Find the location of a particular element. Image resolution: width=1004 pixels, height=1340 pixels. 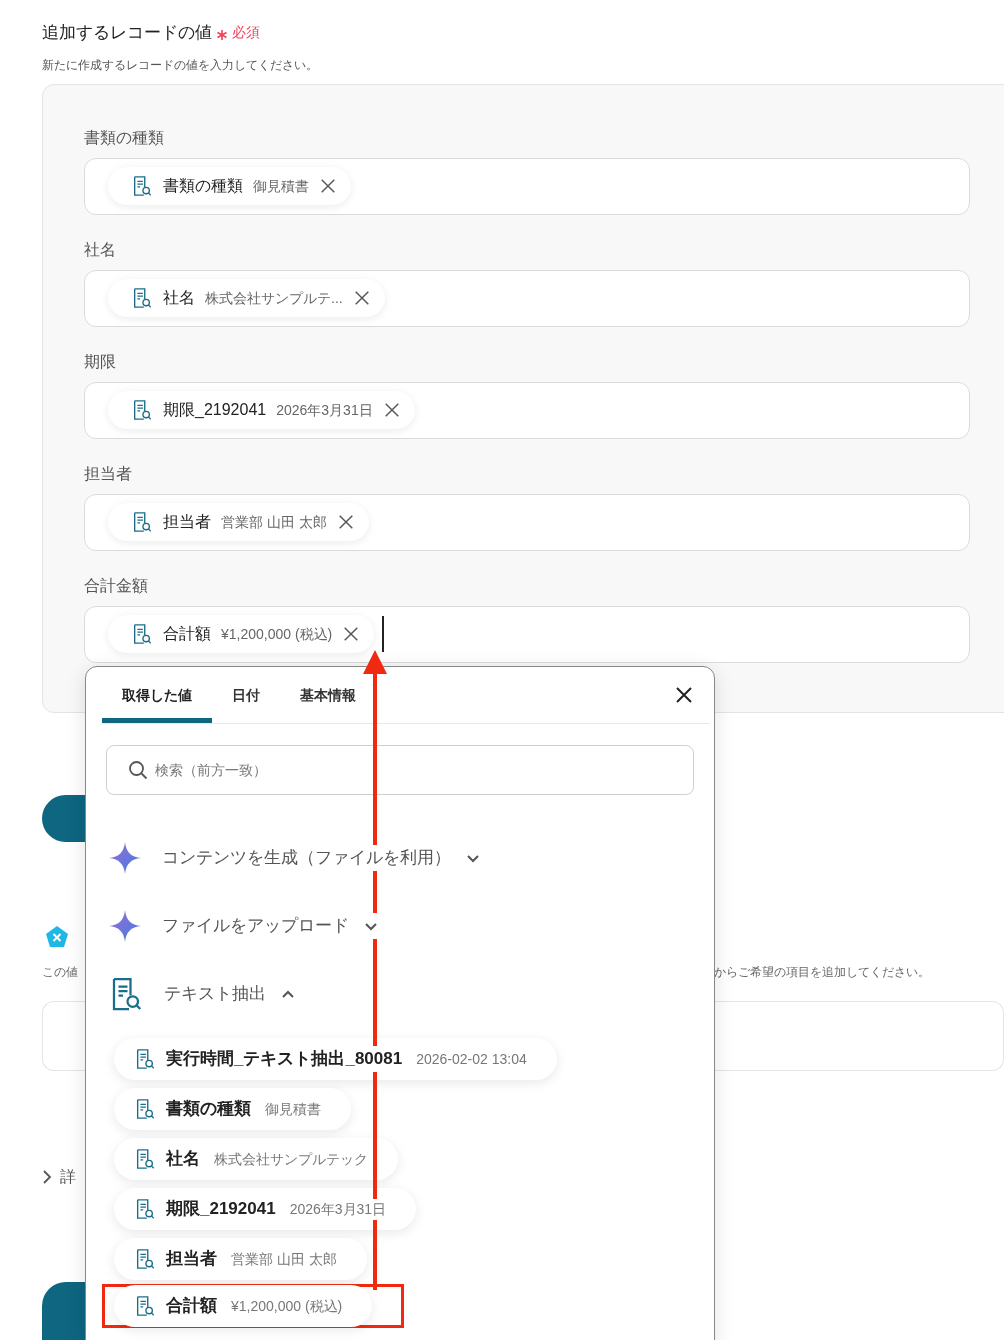

group-toggle: ファイルをアップロード is located at coordinates (270, 926).